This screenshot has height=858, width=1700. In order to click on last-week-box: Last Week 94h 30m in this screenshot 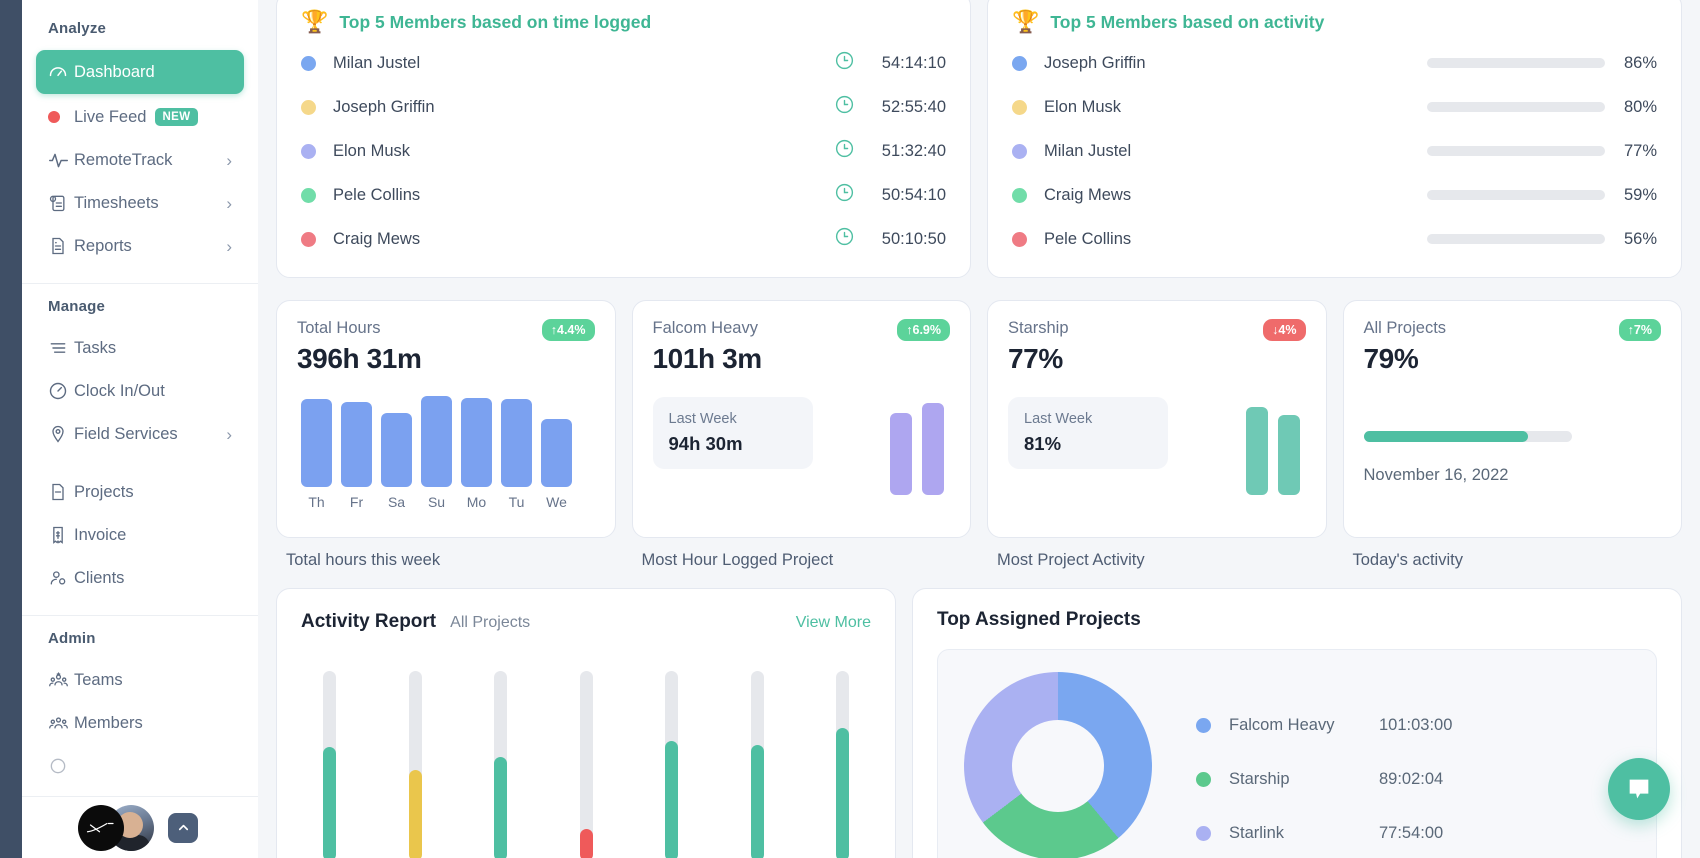, I will do `click(732, 433)`.